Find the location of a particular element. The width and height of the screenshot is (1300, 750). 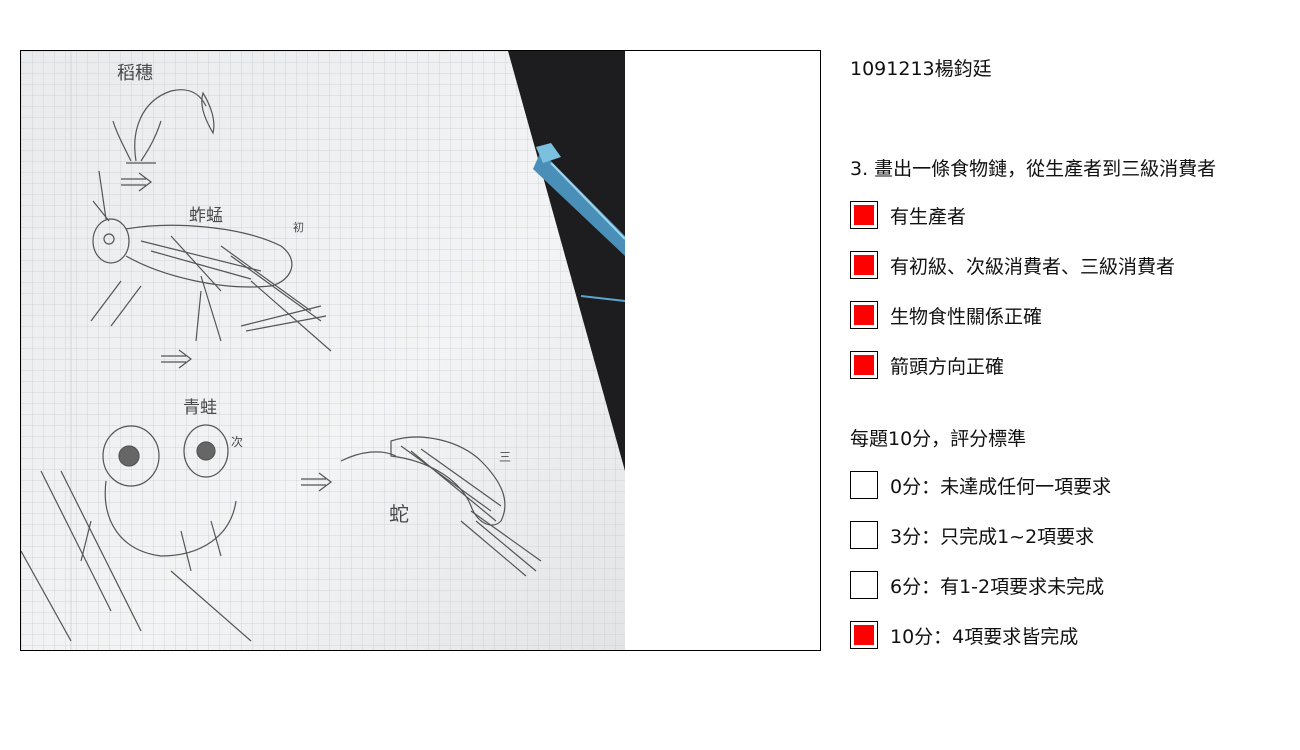

question-title: 3. 畫出一條食物鏈，從生產者到三級消費者 is located at coordinates (1033, 169).